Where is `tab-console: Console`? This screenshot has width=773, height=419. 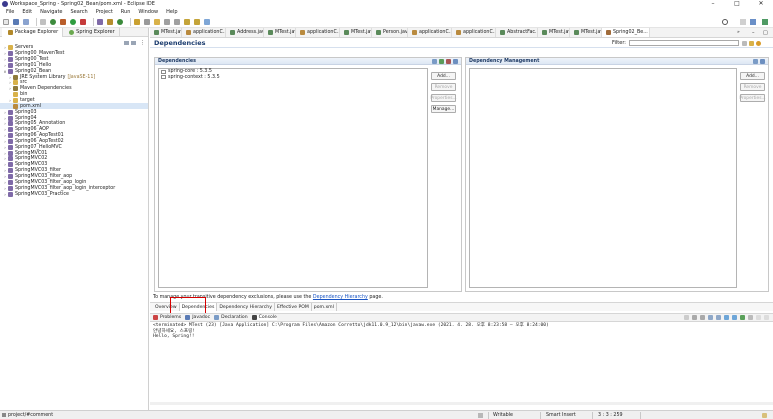 tab-console: Console is located at coordinates (264, 317).